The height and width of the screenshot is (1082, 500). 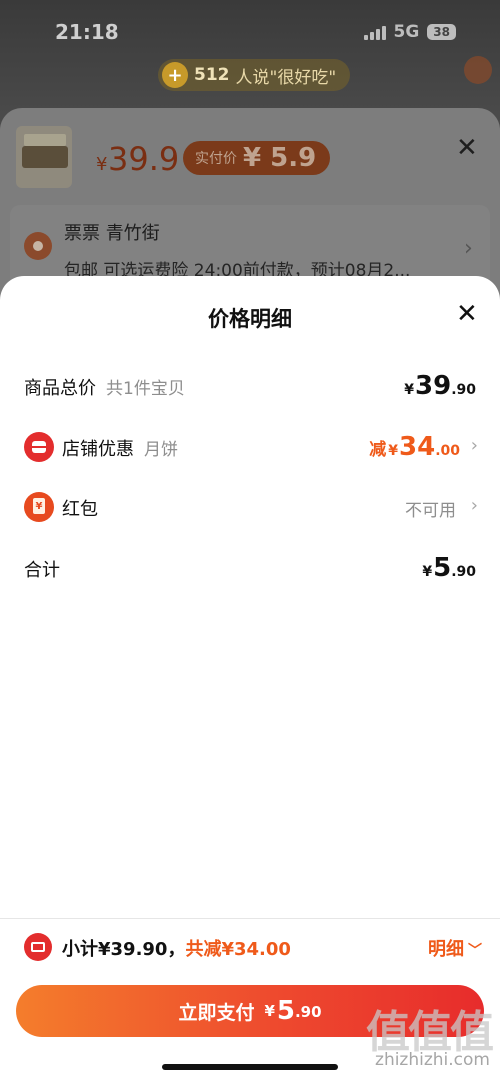 I want to click on status-bar: 21:18 5G 38, so click(x=250, y=33).